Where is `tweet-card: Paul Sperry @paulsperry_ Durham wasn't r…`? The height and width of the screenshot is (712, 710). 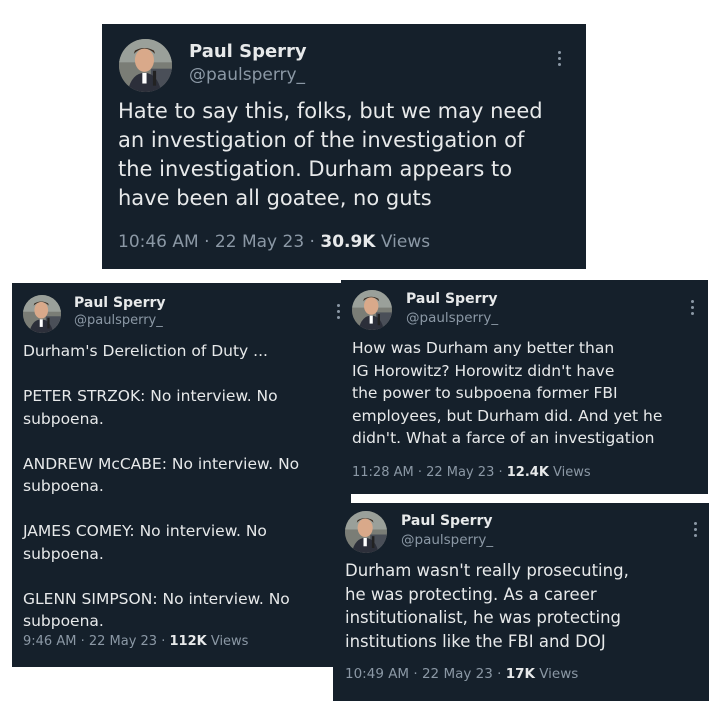 tweet-card: Paul Sperry @paulsperry_ Durham wasn't r… is located at coordinates (521, 602).